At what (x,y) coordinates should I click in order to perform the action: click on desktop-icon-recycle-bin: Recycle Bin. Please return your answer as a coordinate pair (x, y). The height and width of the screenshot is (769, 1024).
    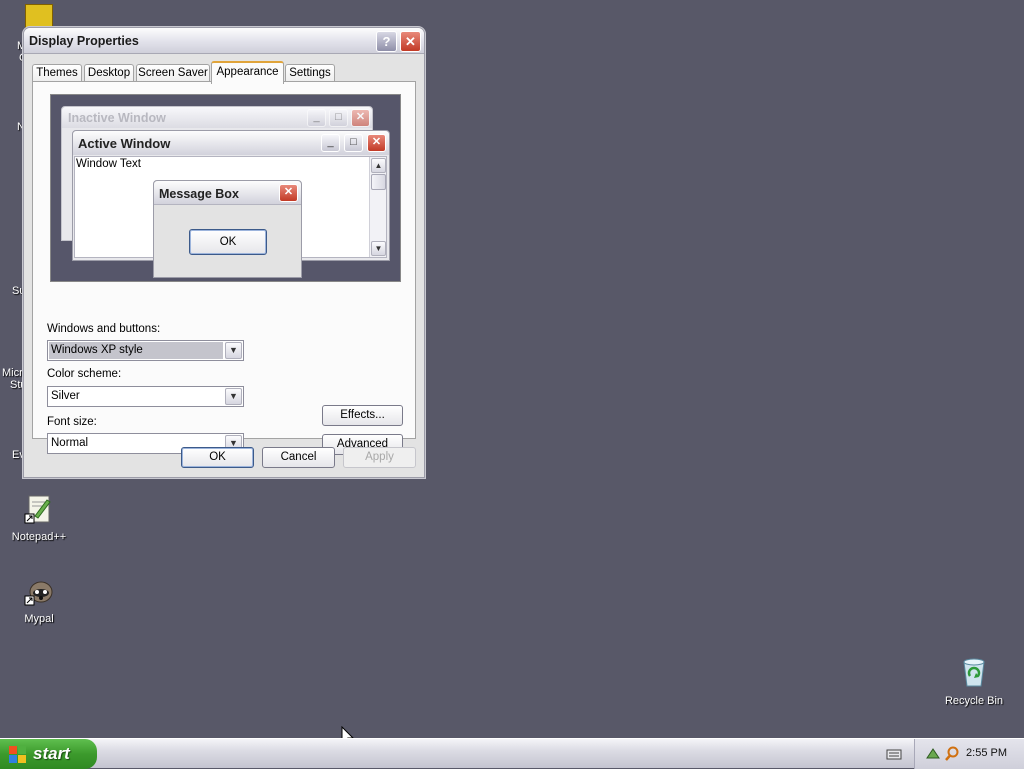
    Looking at the image, I should click on (974, 681).